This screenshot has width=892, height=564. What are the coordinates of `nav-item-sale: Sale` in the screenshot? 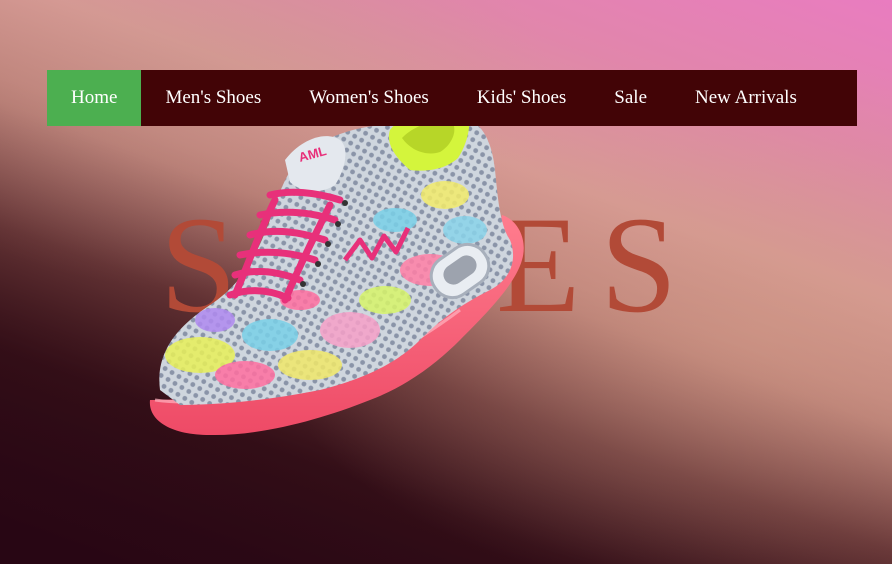 It's located at (630, 98).